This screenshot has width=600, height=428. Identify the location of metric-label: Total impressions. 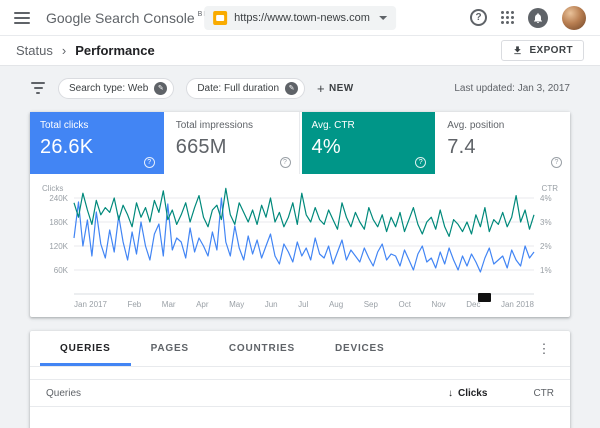
(214, 125).